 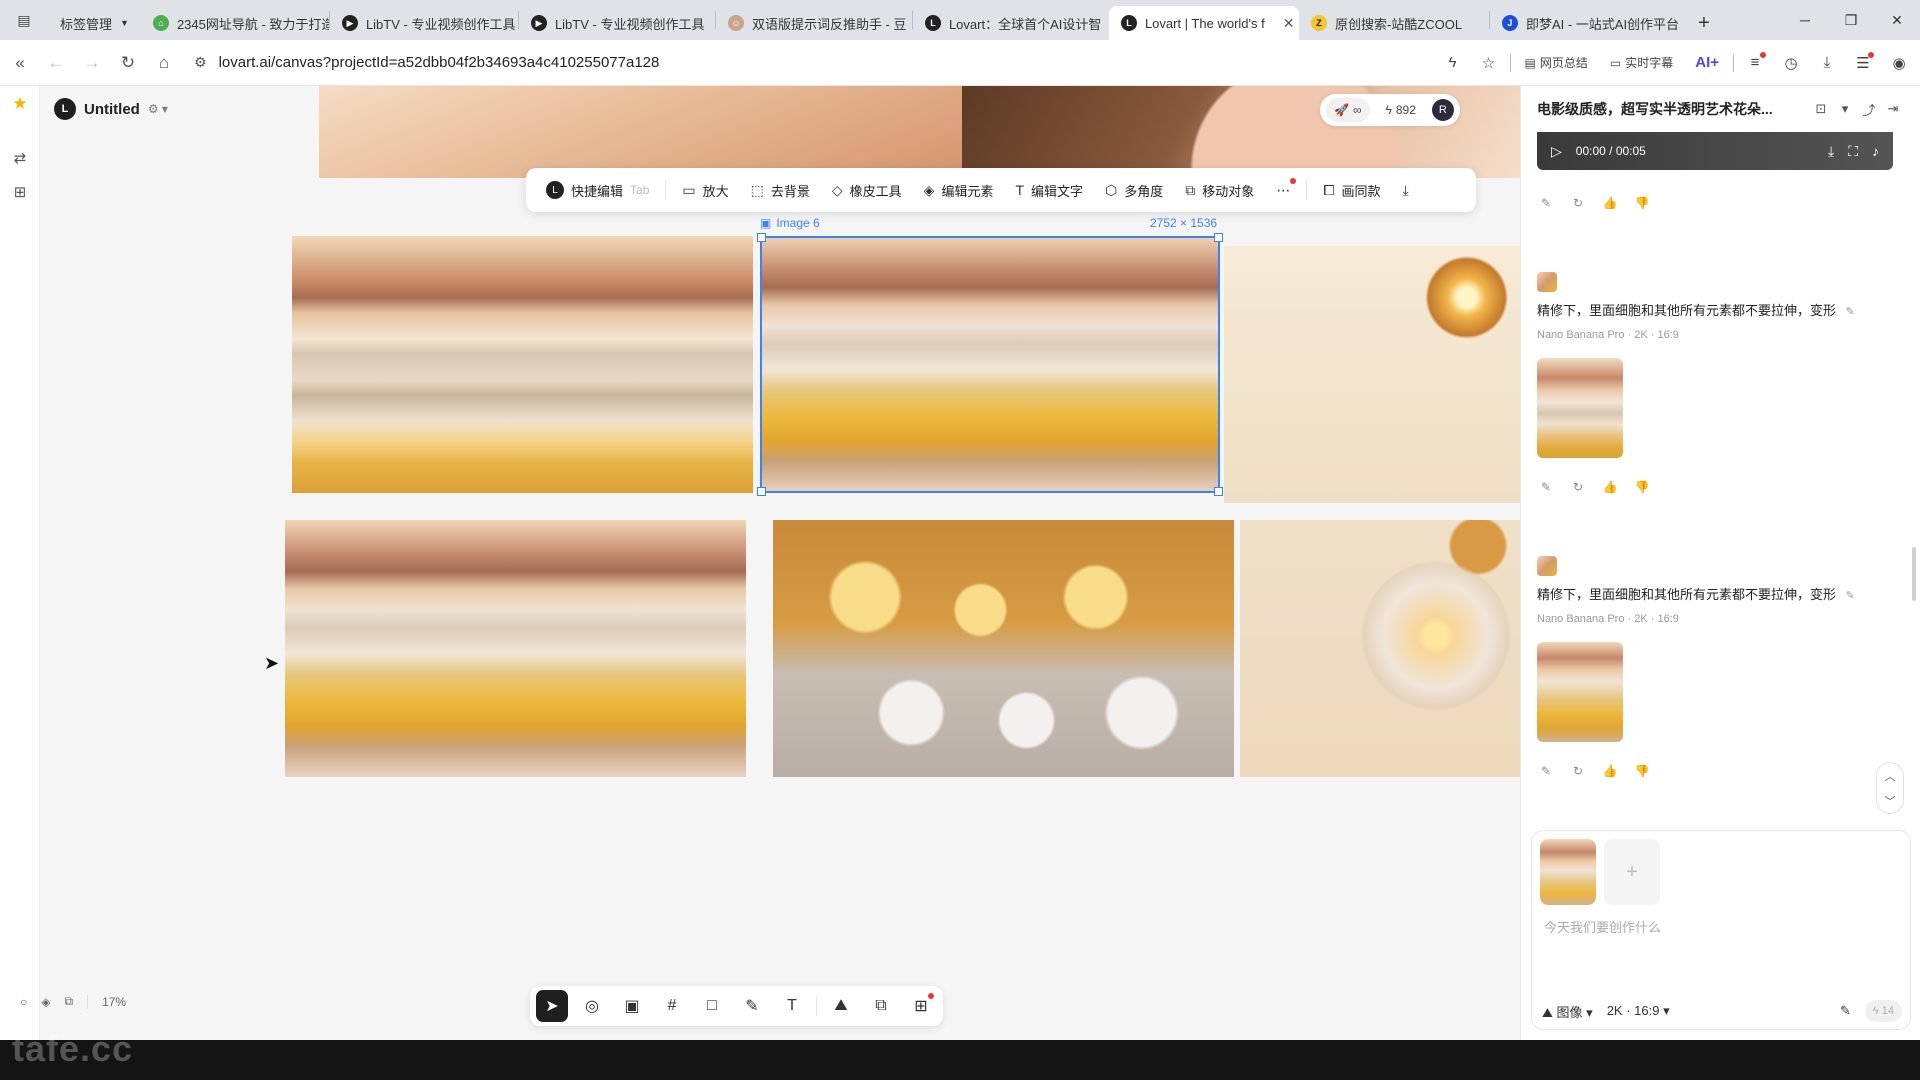 What do you see at coordinates (200, 62) in the screenshot?
I see `site-settings-icon: ⚙` at bounding box center [200, 62].